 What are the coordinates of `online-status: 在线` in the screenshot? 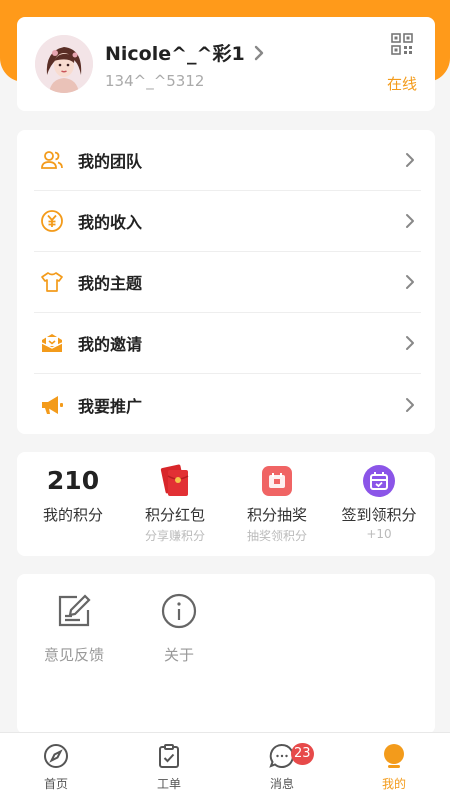 It's located at (401, 84).